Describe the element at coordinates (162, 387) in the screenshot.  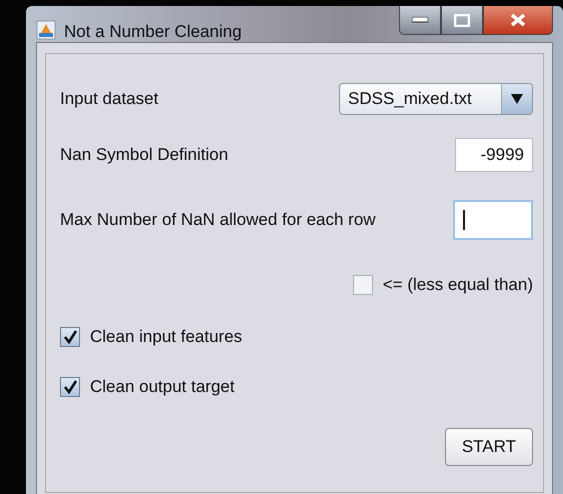
I see `checkbox-label: Clean output target` at that location.